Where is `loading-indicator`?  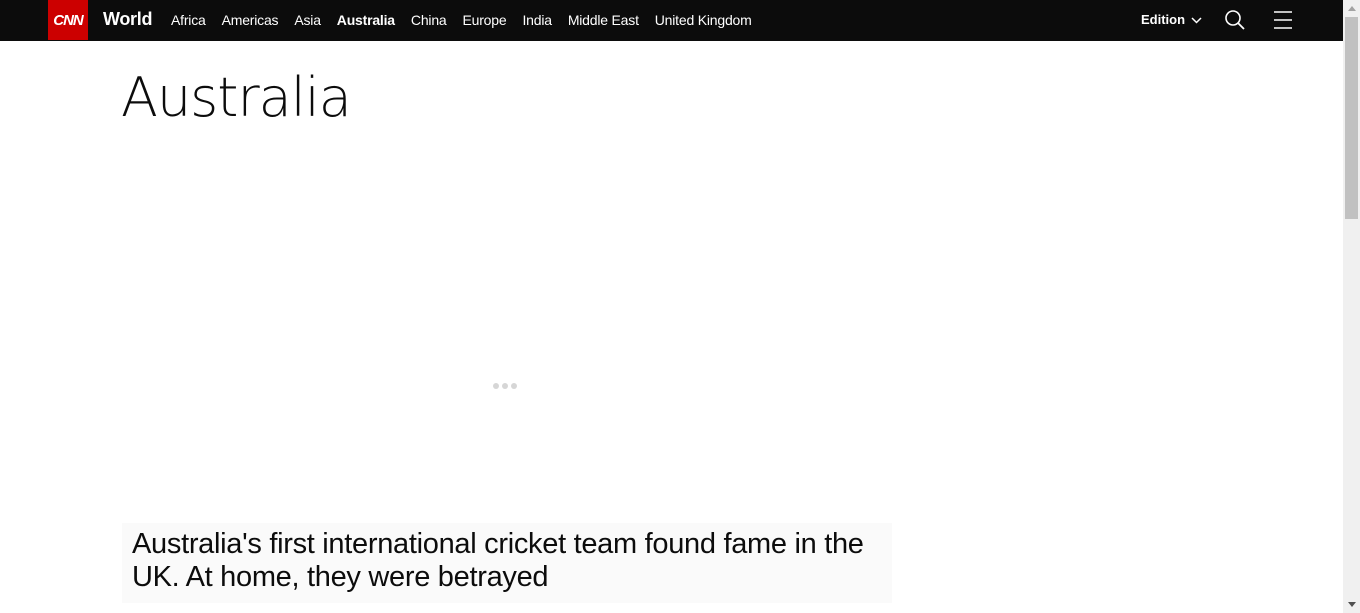 loading-indicator is located at coordinates (505, 386).